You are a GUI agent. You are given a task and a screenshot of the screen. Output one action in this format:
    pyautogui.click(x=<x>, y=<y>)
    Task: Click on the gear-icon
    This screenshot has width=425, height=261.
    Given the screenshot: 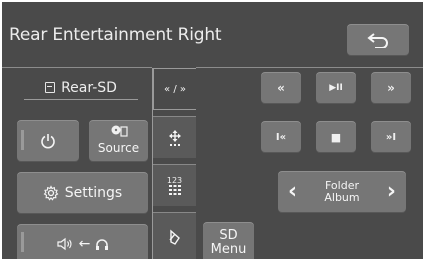 What is the action you would take?
    pyautogui.click(x=51, y=193)
    